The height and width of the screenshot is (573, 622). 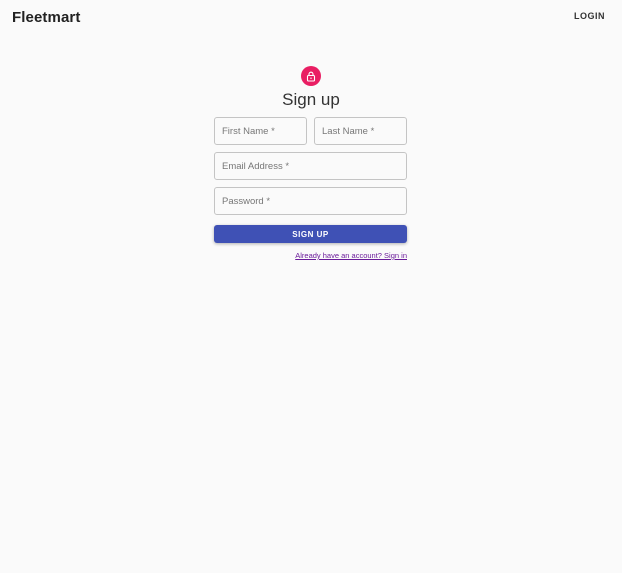 What do you see at coordinates (256, 166) in the screenshot?
I see `email-label: Email Address *` at bounding box center [256, 166].